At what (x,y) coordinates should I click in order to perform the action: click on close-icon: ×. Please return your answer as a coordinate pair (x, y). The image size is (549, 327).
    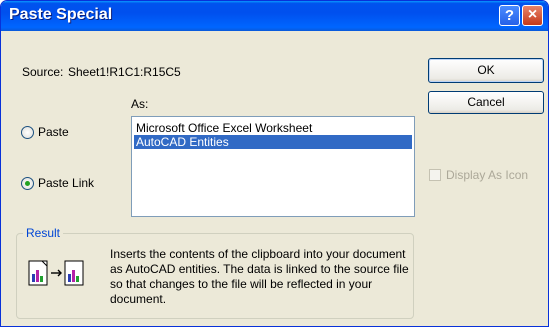
    Looking at the image, I should click on (532, 14).